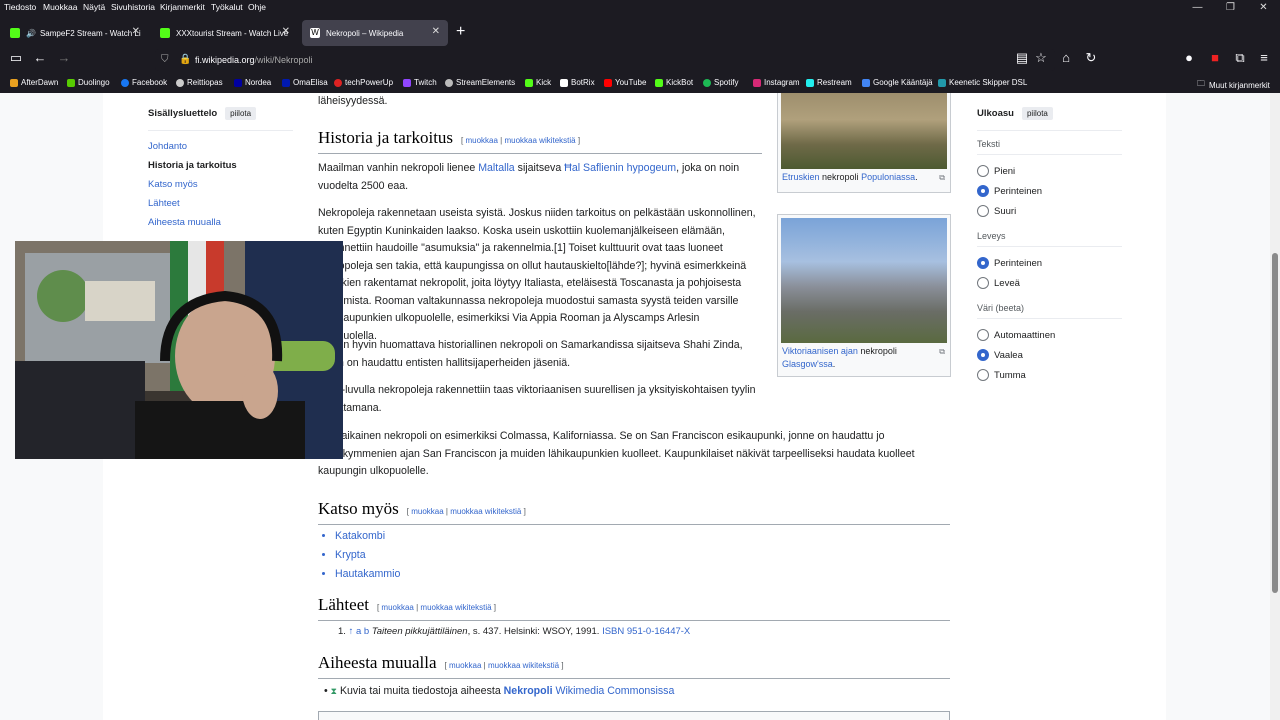  Describe the element at coordinates (1189, 57) in the screenshot. I see `account-icon: ●` at that location.